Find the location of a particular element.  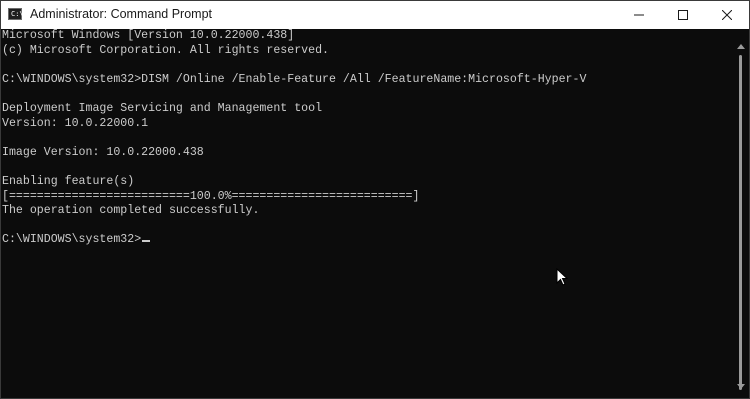

minimize-button is located at coordinates (639, 15).